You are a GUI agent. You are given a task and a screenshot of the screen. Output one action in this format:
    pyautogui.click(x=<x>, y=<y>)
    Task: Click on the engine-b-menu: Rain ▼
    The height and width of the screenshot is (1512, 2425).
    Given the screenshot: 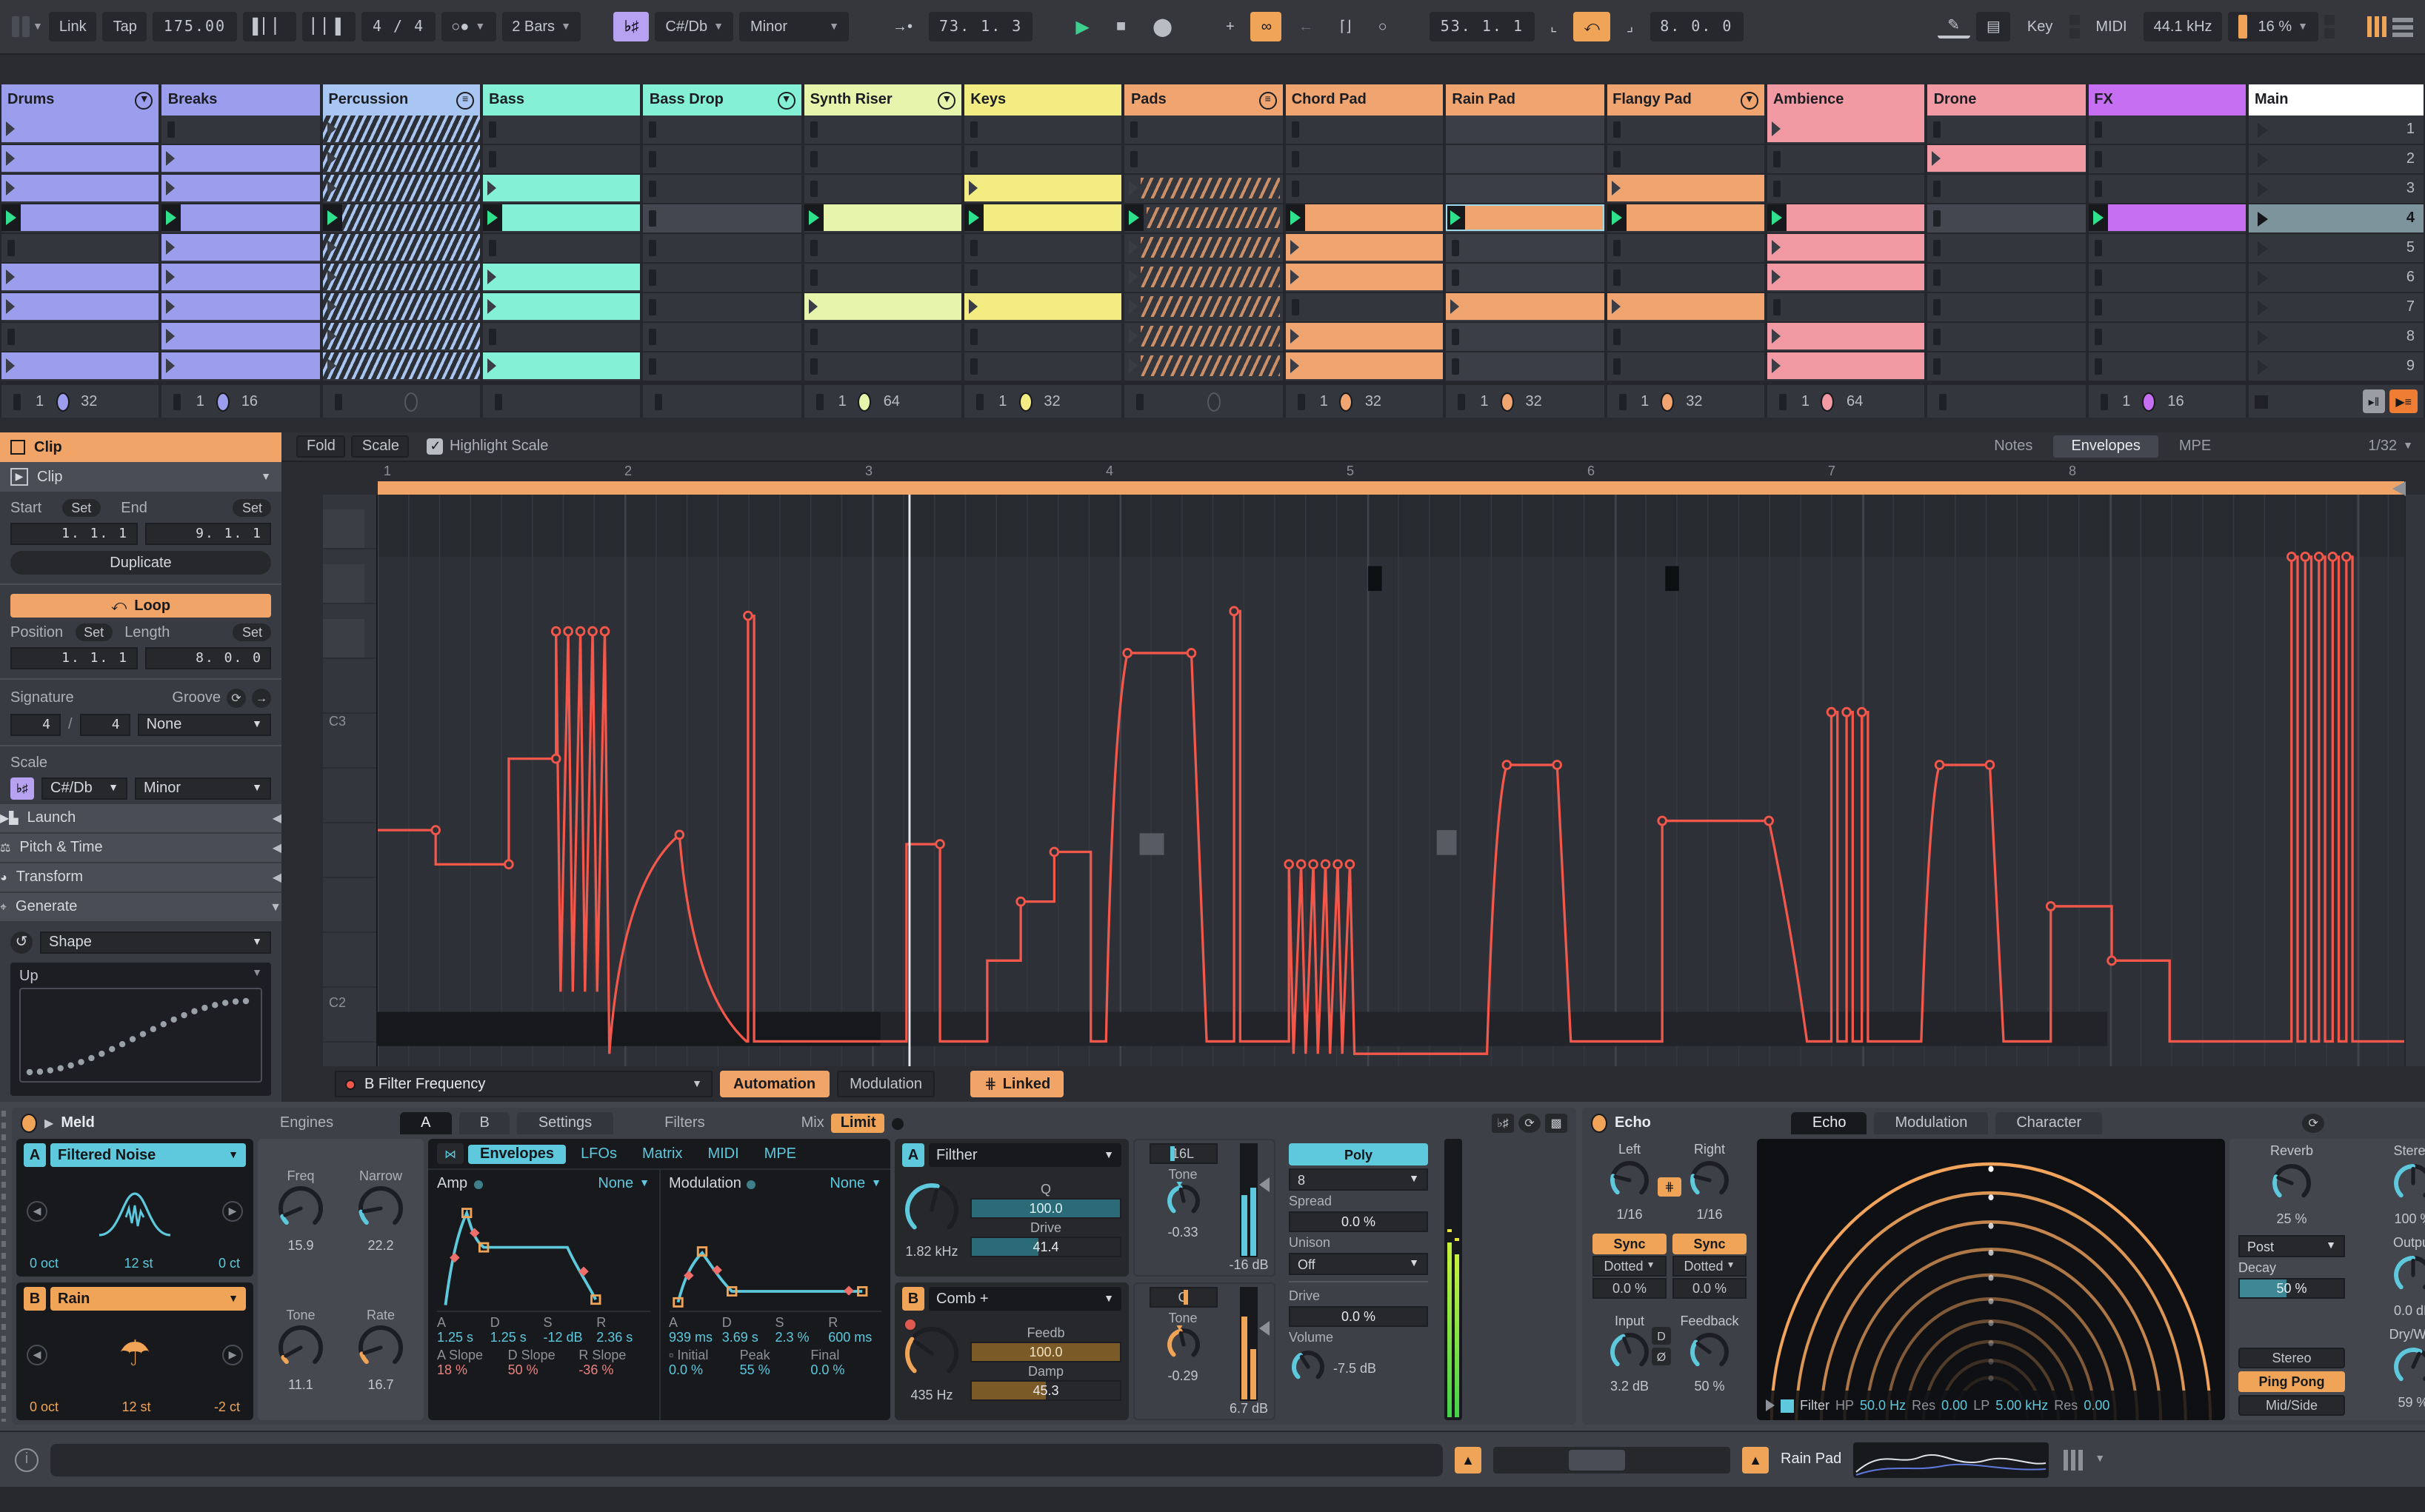 What is the action you would take?
    pyautogui.click(x=148, y=1299)
    